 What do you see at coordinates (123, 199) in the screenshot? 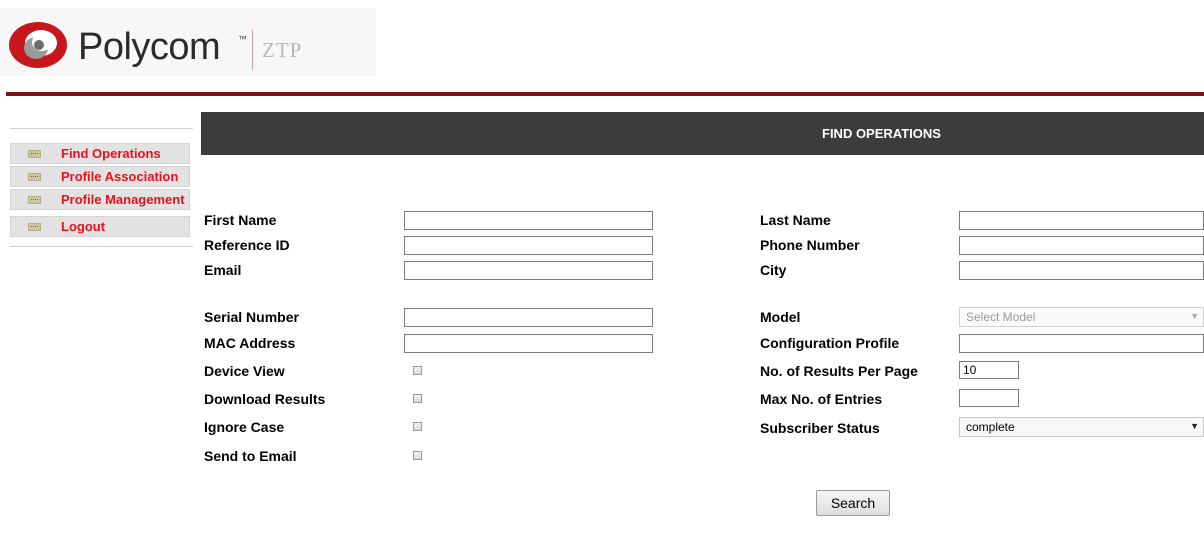
I see `sidebar-item-label: Profile Management` at bounding box center [123, 199].